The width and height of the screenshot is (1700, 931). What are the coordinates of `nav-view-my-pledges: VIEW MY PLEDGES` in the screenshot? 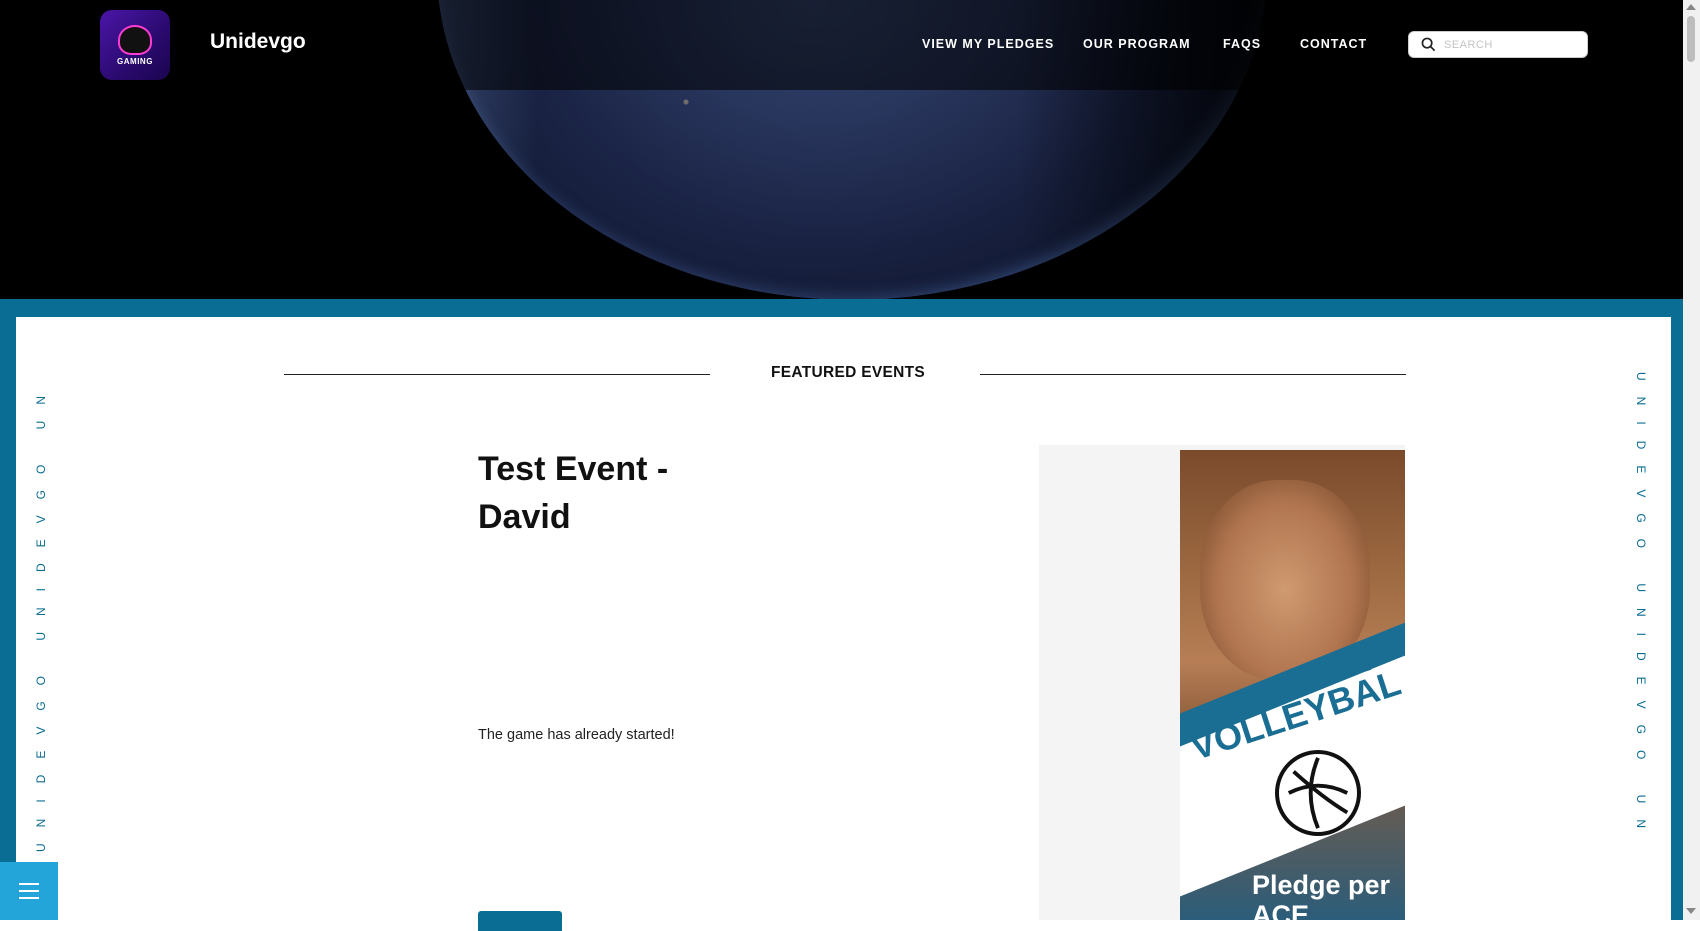 It's located at (988, 44).